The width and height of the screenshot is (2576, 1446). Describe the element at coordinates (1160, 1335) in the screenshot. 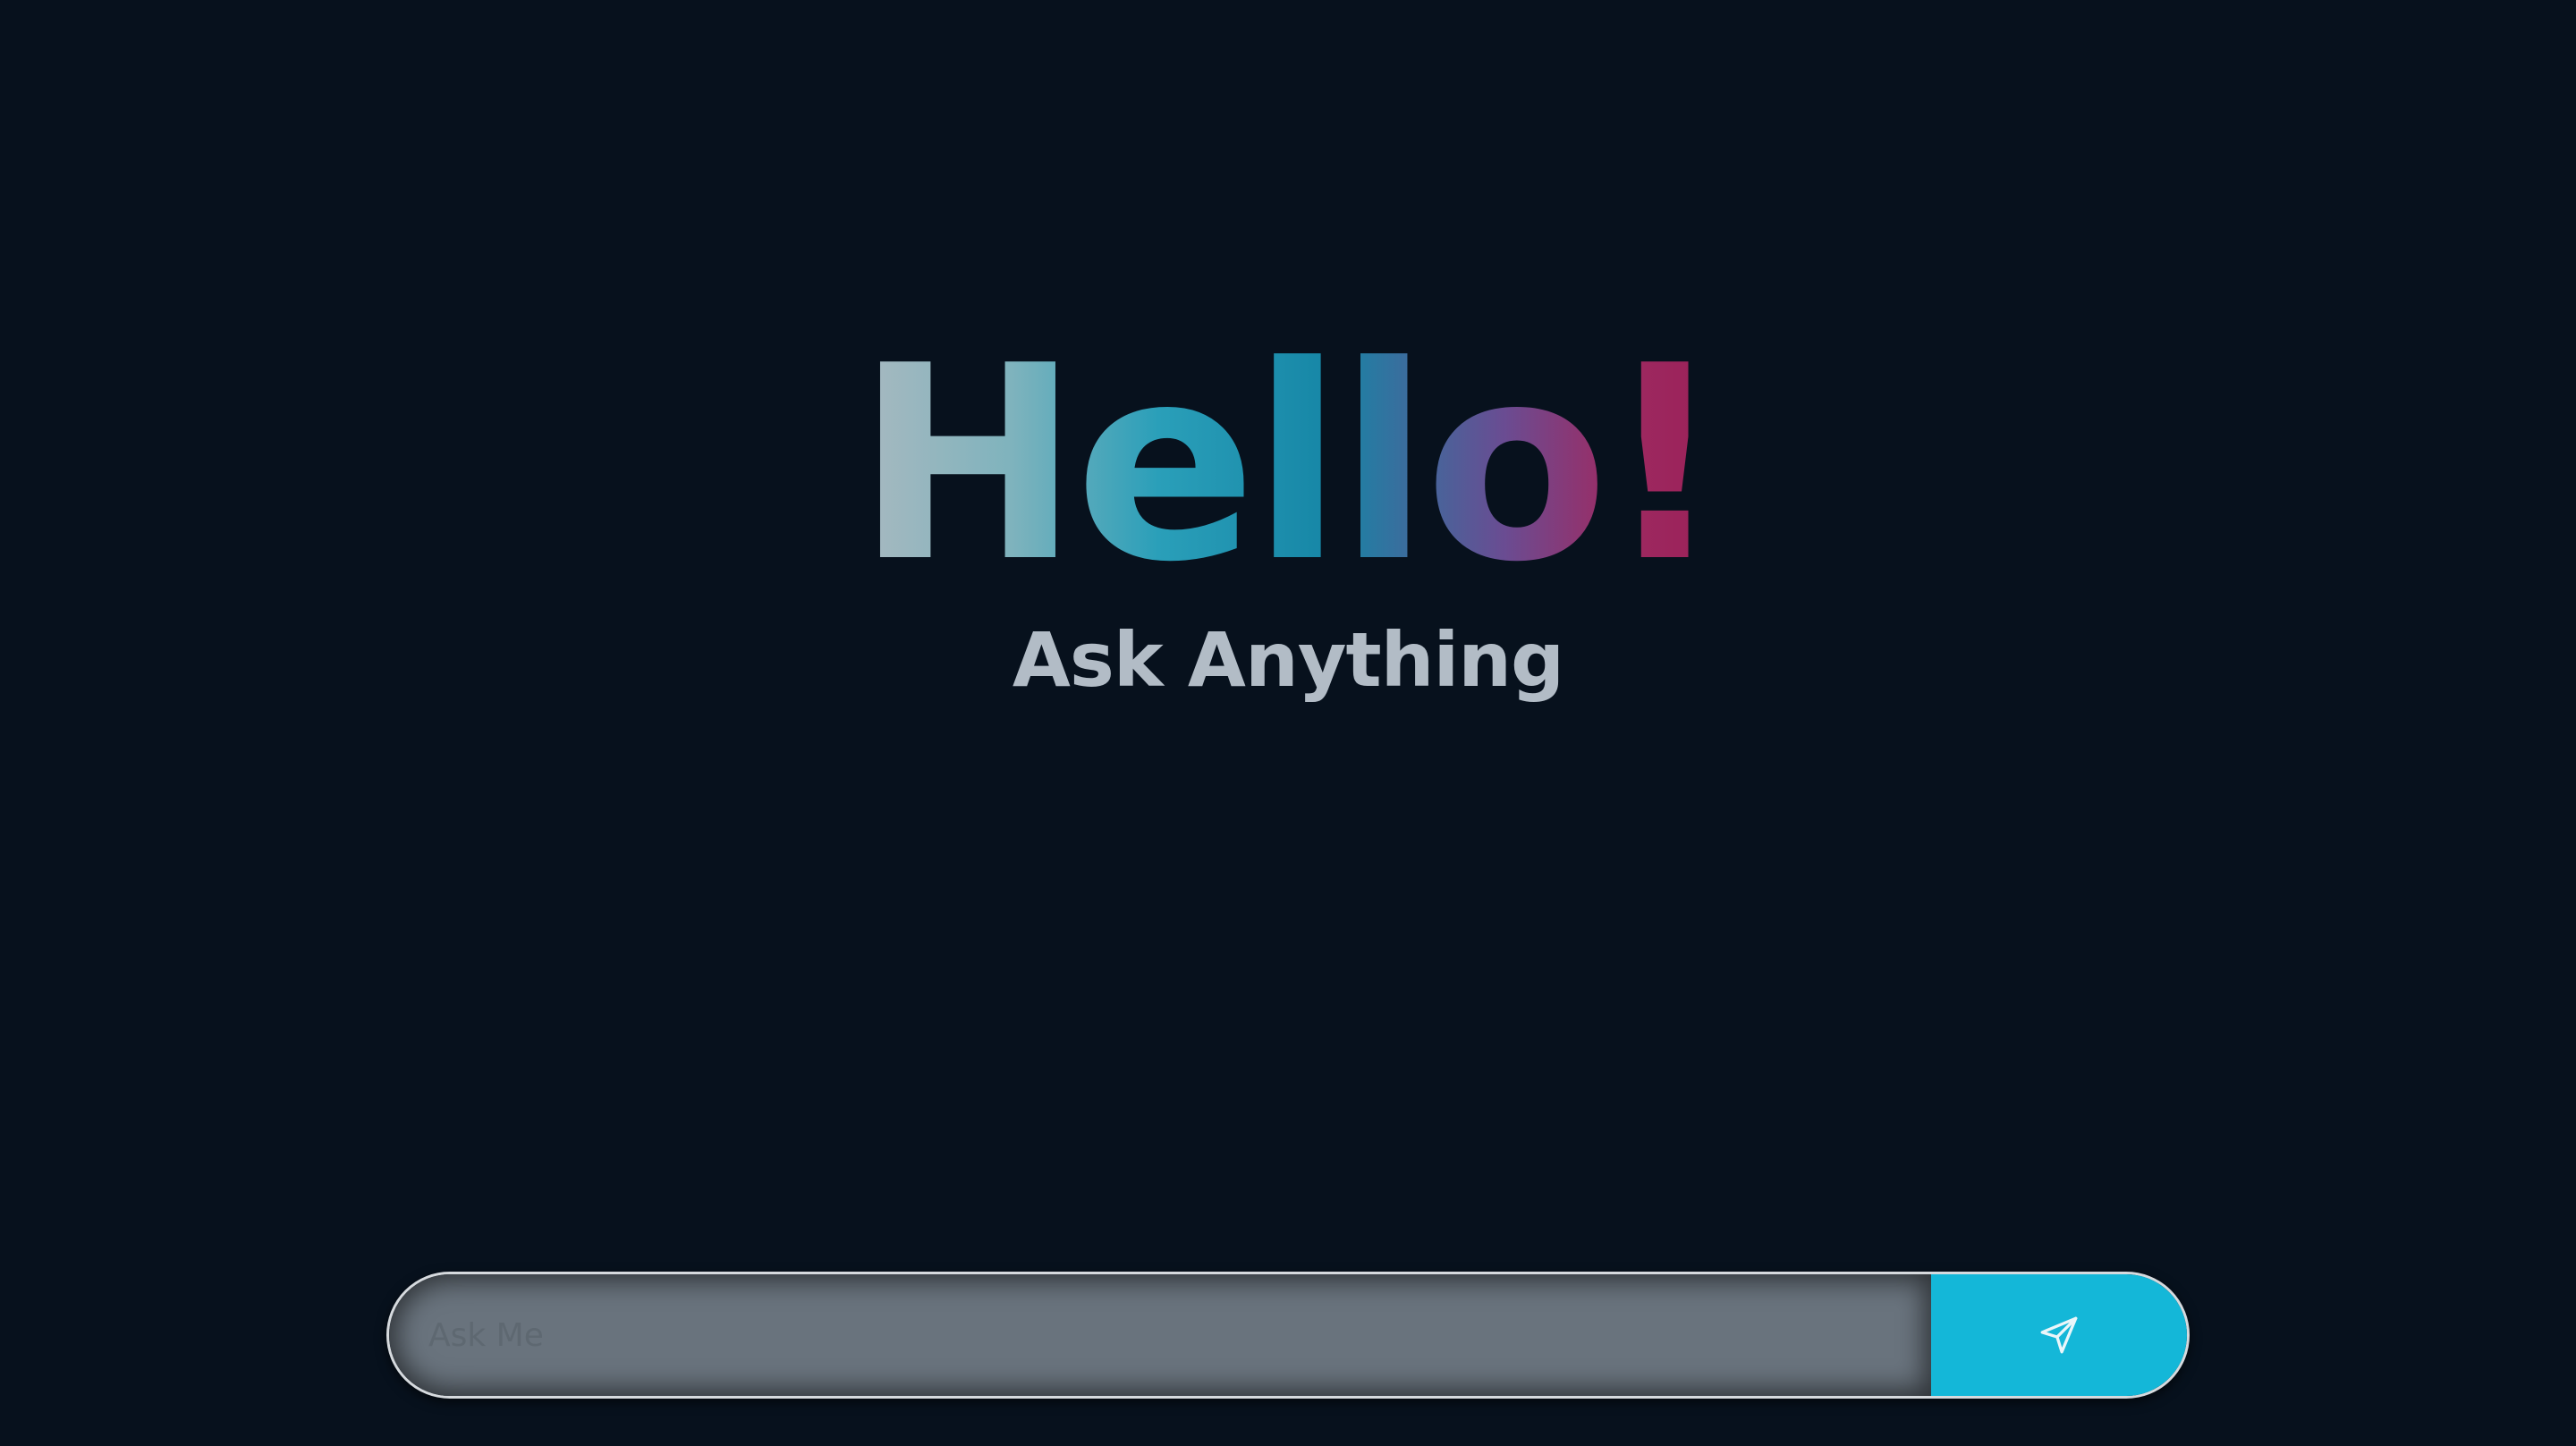

I see `chat-input` at that location.